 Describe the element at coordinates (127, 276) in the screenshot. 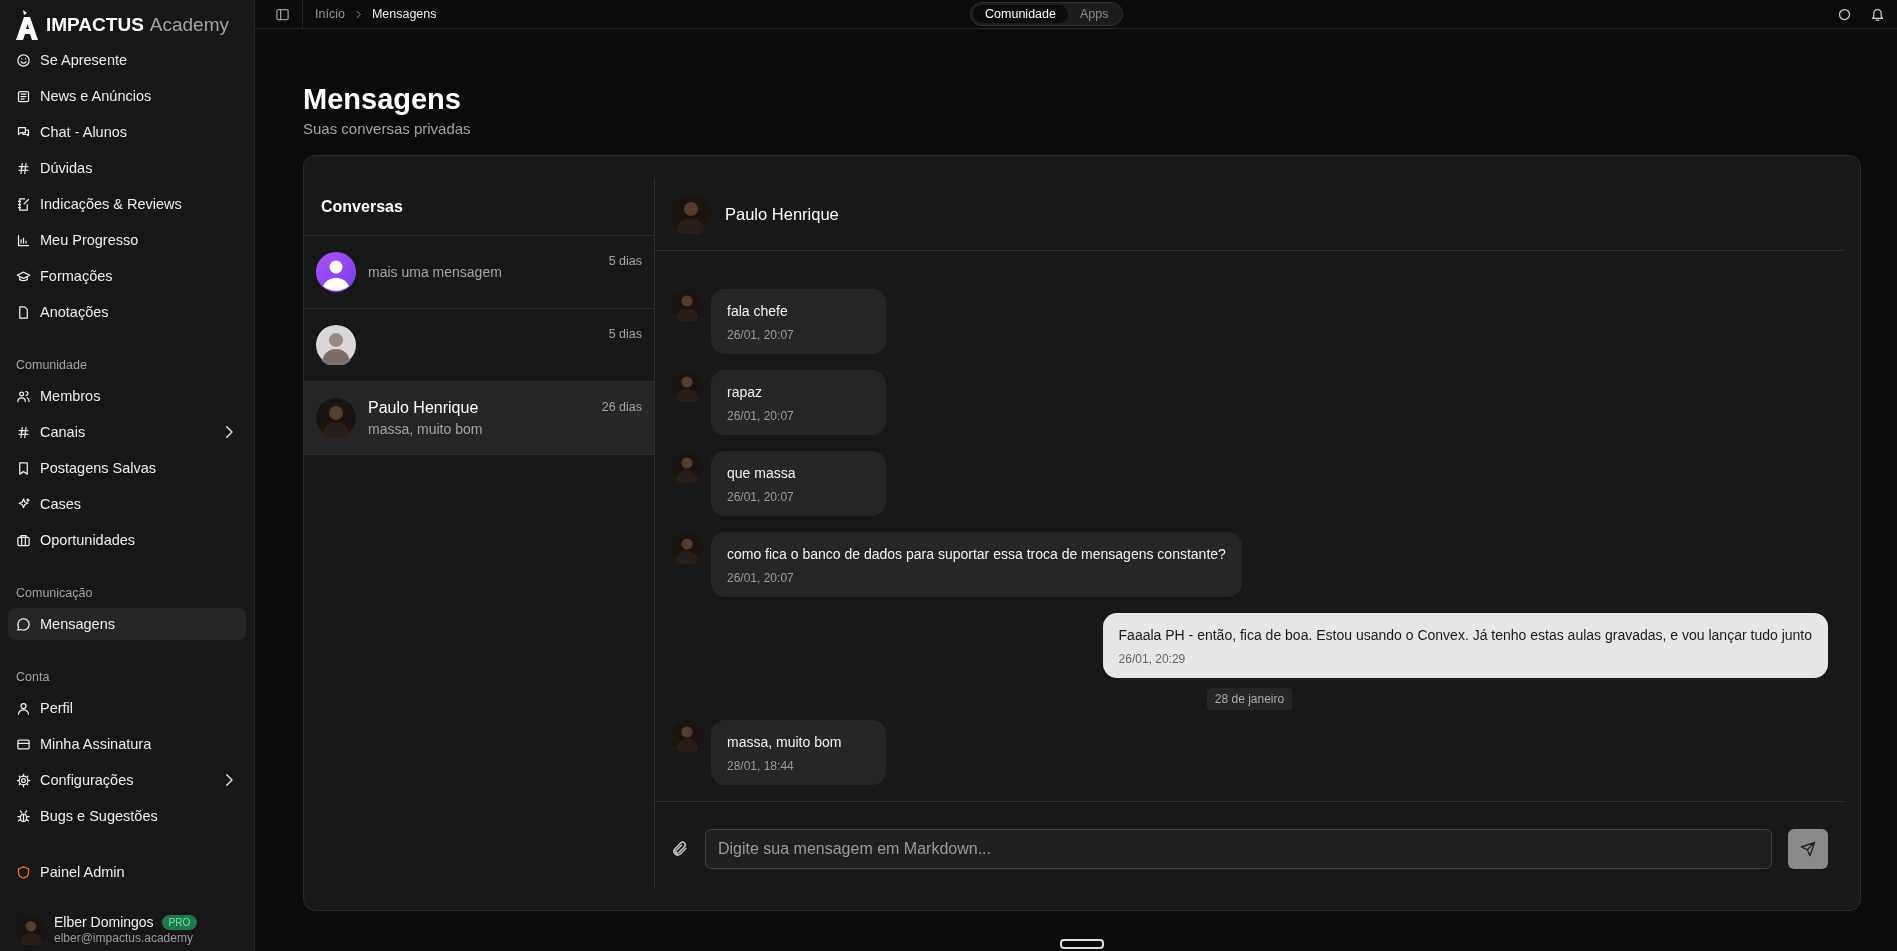

I see `sidebar-item: Formações` at that location.